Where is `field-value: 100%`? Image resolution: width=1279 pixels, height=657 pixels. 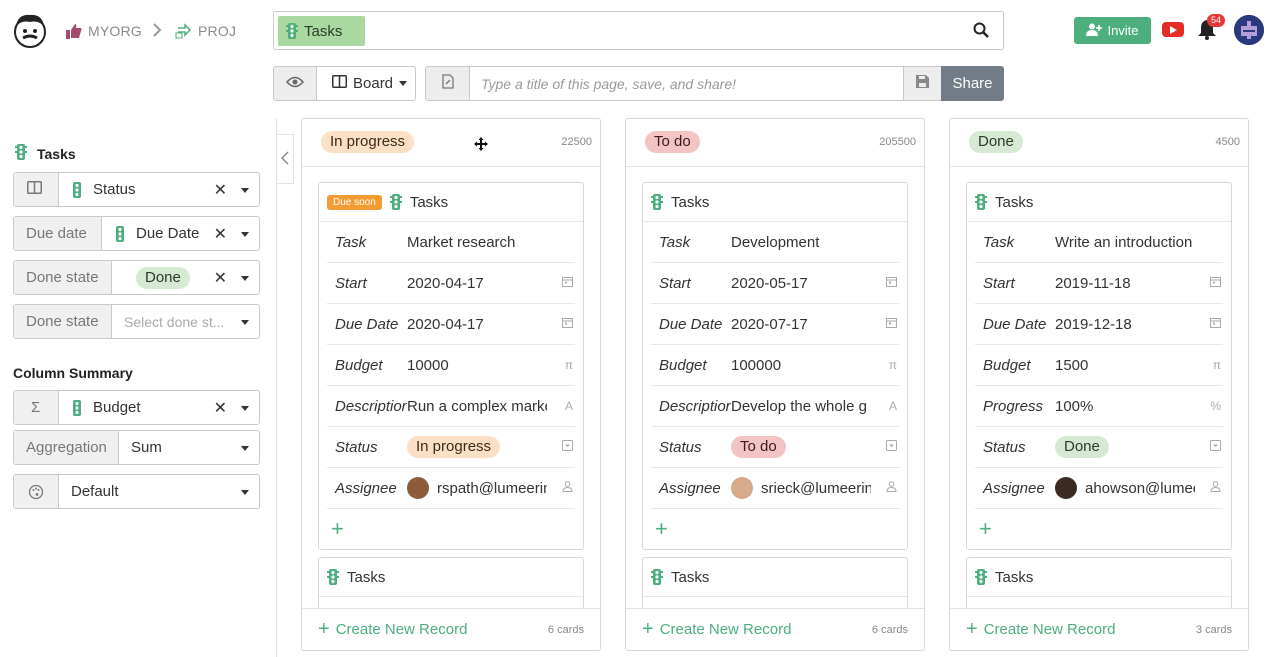
field-value: 100% is located at coordinates (1074, 406).